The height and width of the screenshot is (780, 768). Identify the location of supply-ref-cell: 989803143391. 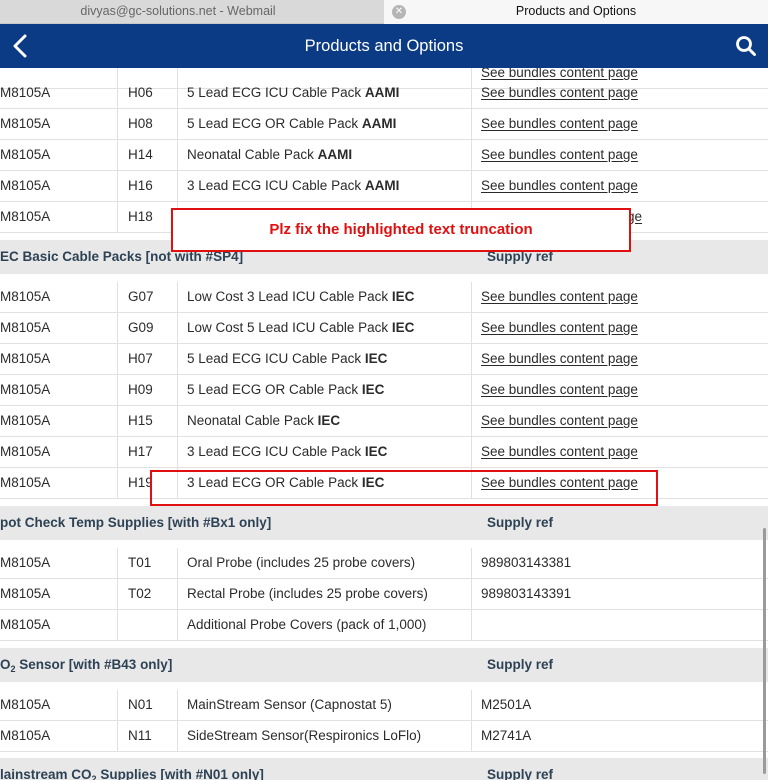
(526, 593).